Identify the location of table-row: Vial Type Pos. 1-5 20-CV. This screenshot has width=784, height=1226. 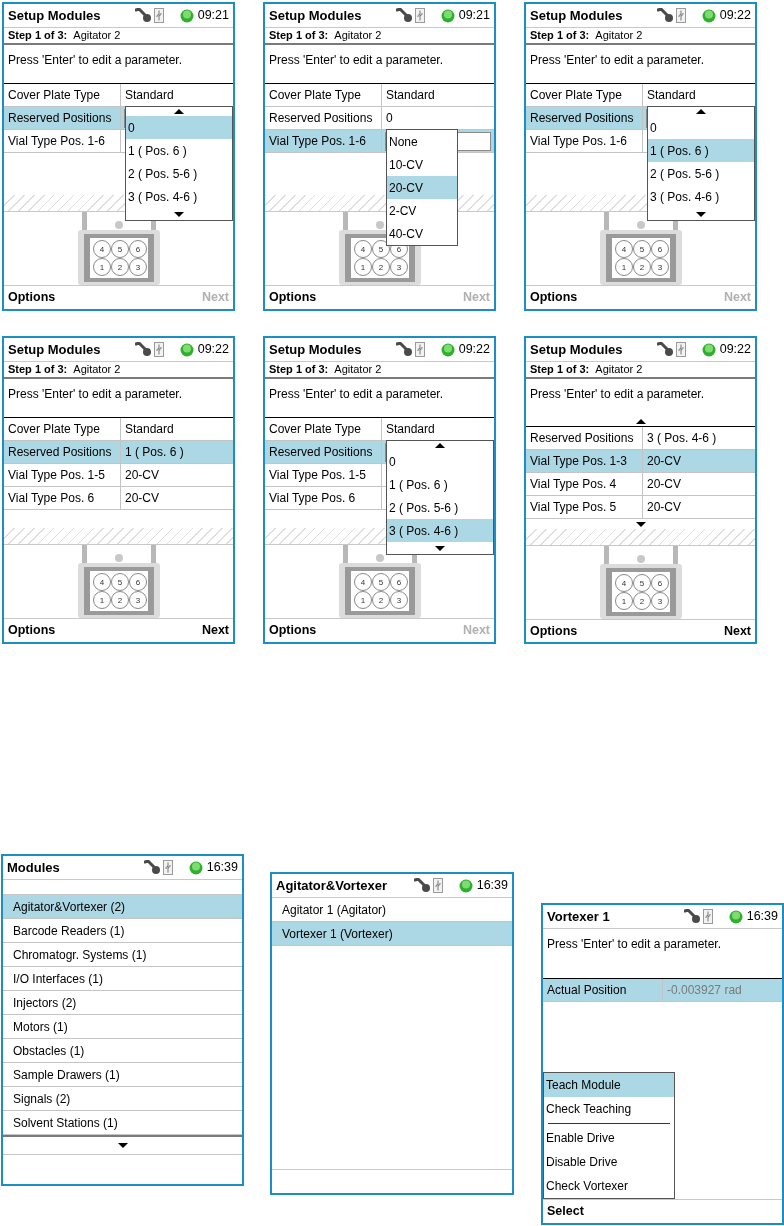
(118, 475).